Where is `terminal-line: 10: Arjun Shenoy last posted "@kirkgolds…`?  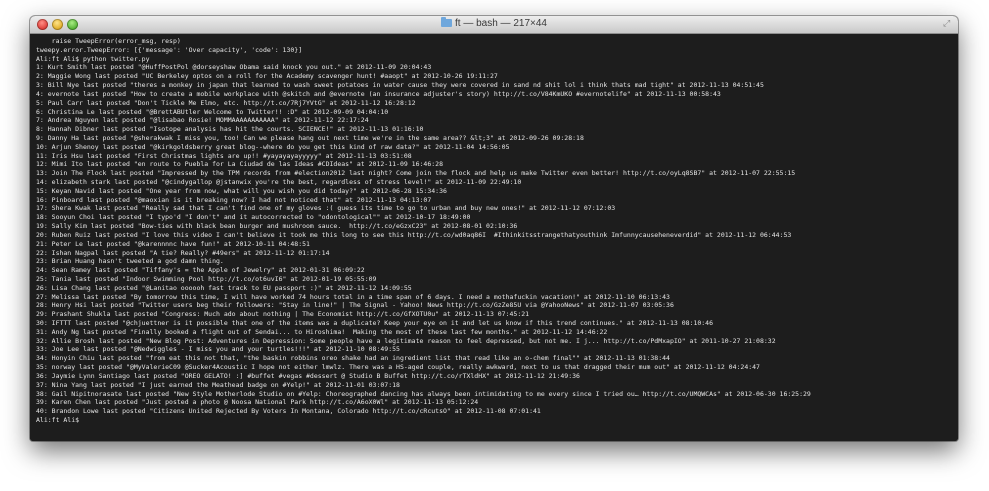
terminal-line: 10: Arjun Shenoy last posted "@kirkgolds… is located at coordinates (273, 146).